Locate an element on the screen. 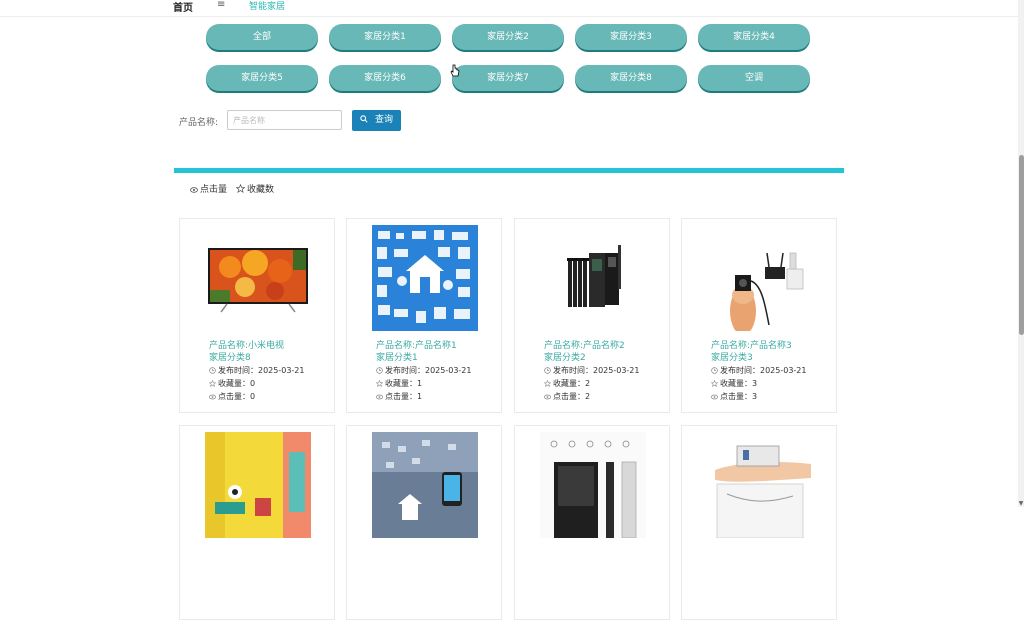  sort-by-favorites: 收藏数 is located at coordinates (255, 188).